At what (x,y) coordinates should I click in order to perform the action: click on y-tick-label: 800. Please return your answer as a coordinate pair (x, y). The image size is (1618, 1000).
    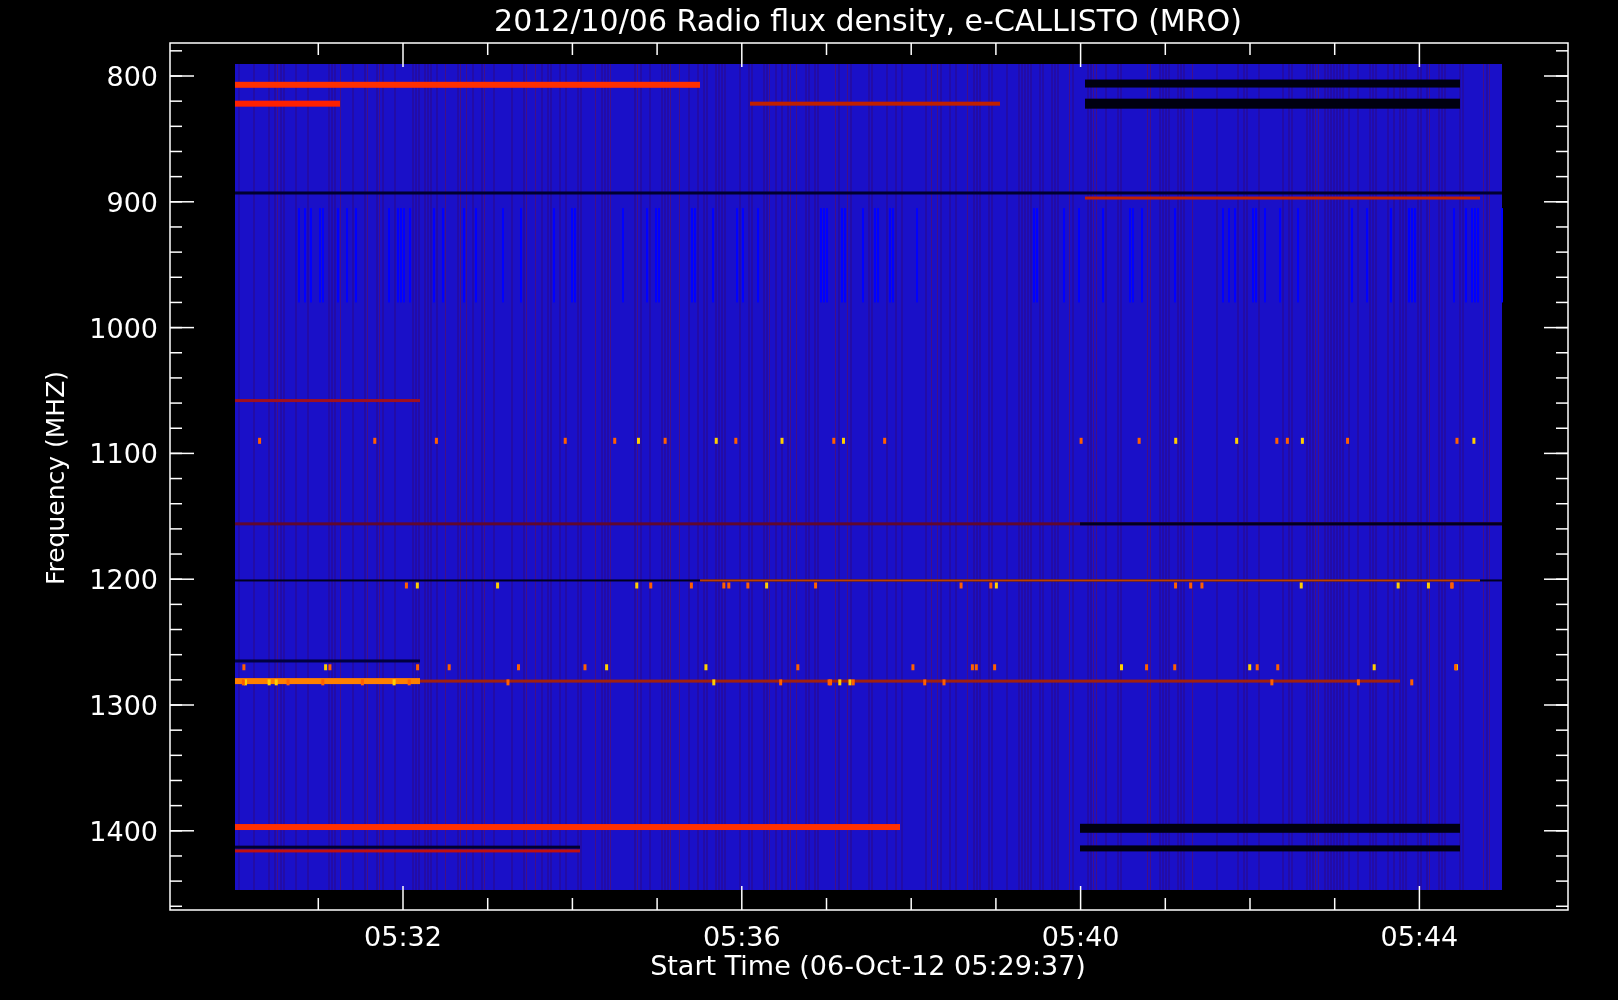
    Looking at the image, I should click on (132, 76).